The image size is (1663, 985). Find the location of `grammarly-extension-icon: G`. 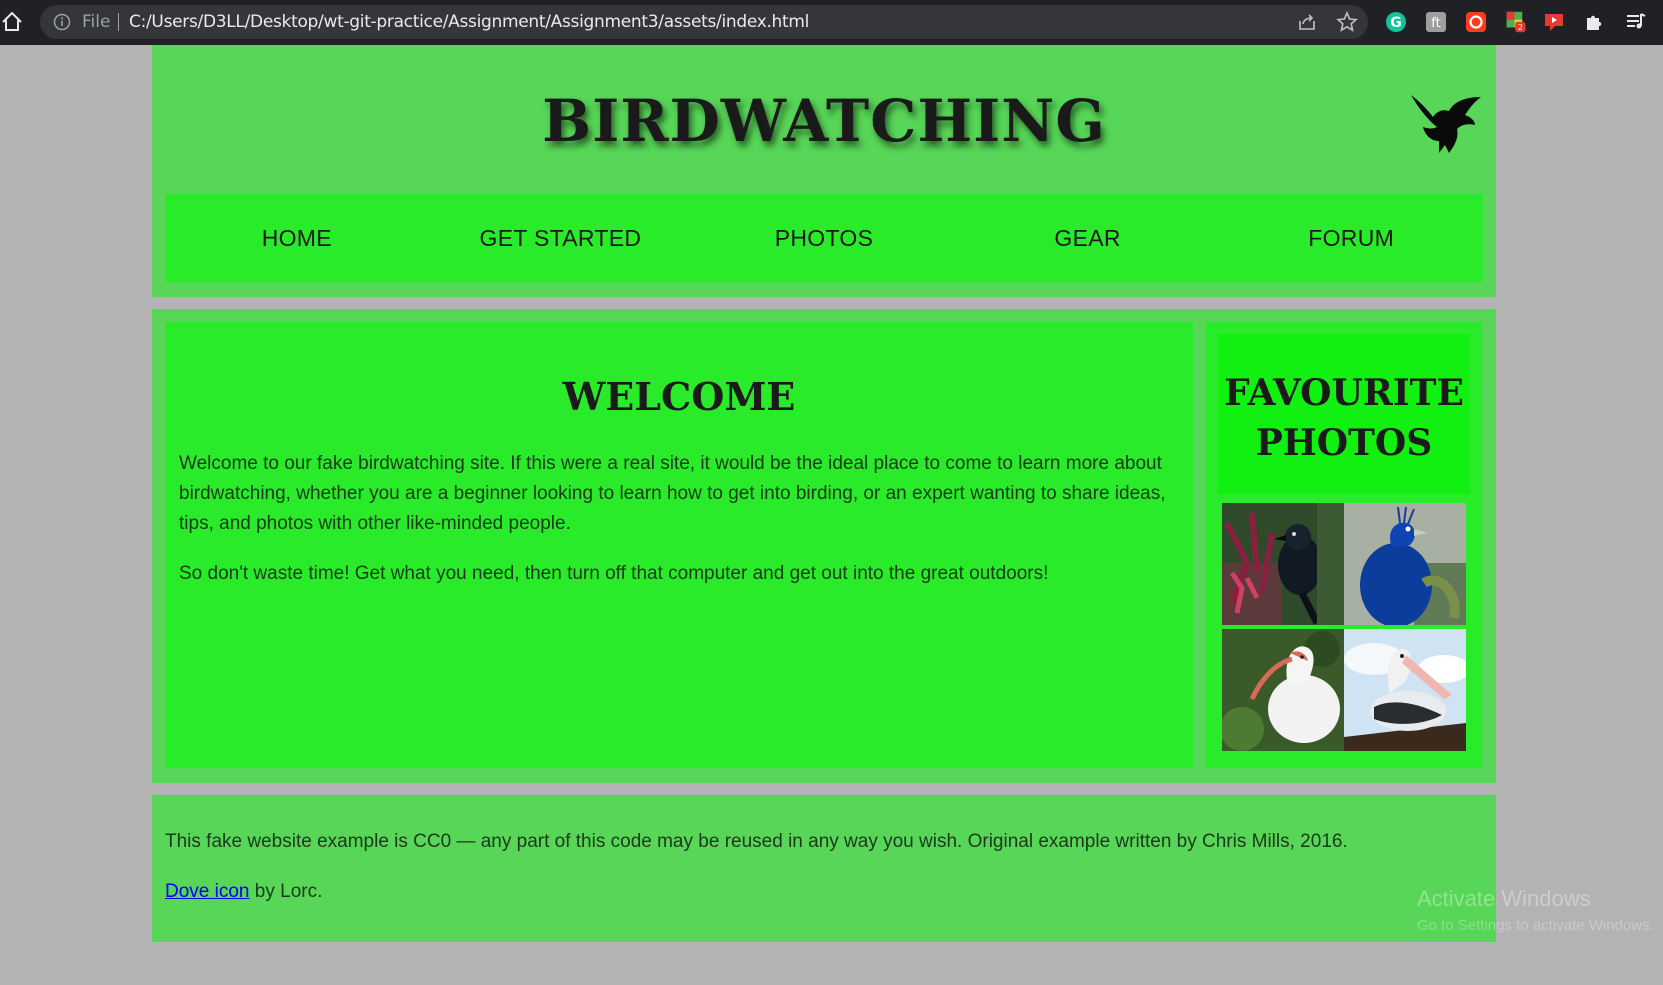

grammarly-extension-icon: G is located at coordinates (1396, 22).